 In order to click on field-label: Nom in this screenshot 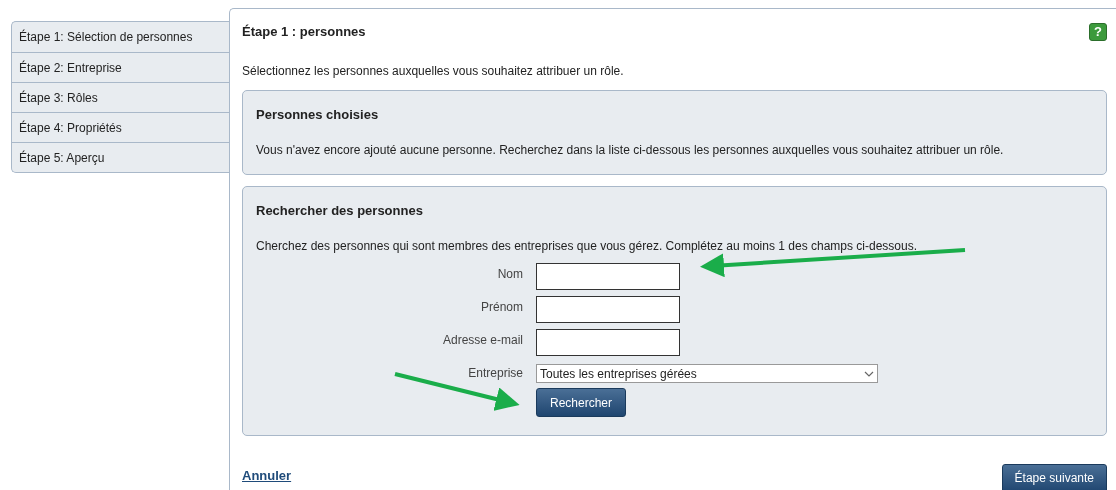, I will do `click(509, 274)`.